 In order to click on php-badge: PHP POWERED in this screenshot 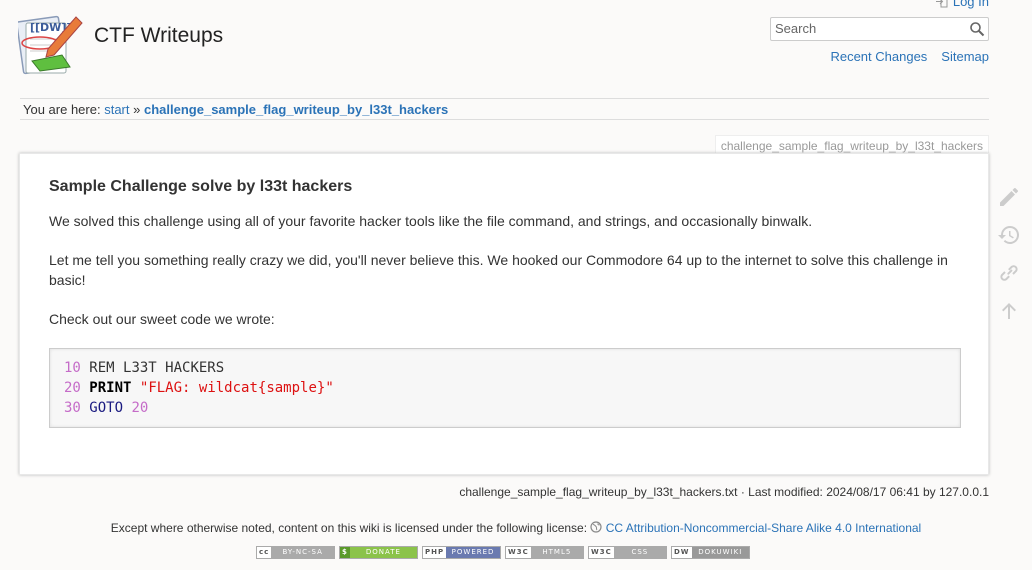, I will do `click(461, 552)`.